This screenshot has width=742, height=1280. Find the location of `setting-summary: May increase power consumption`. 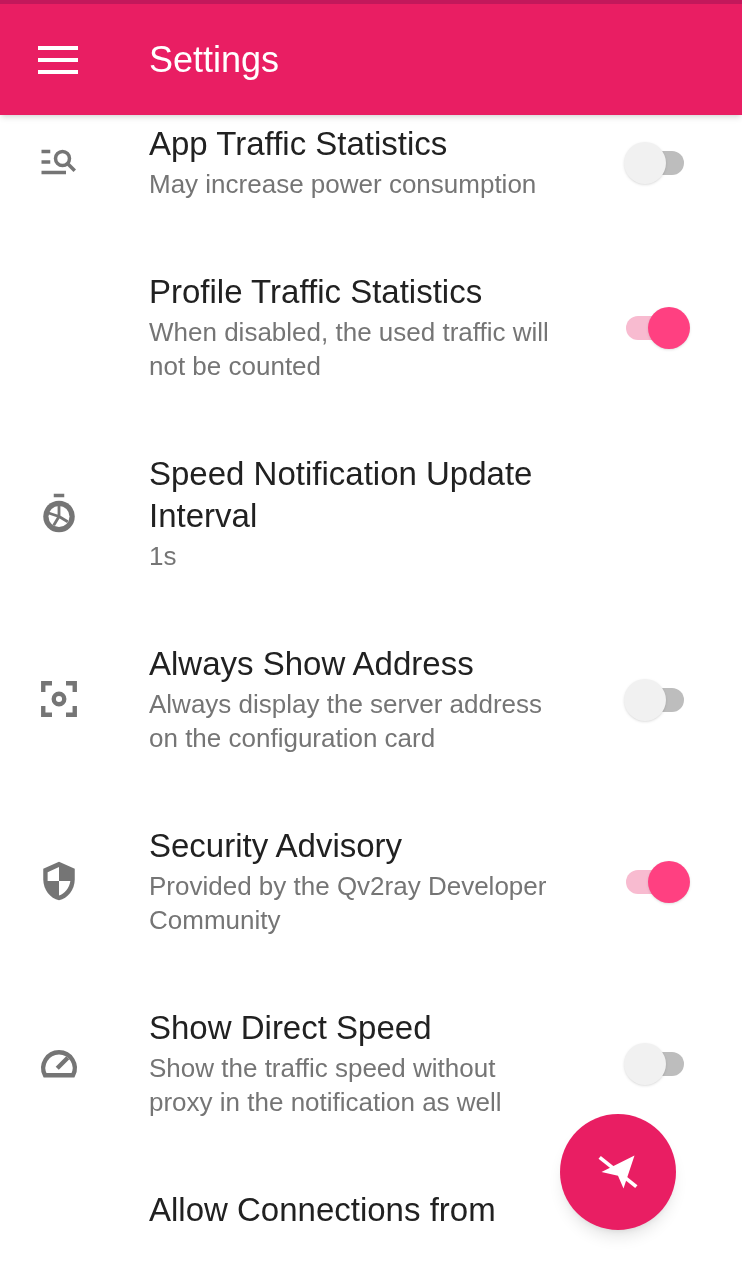

setting-summary: May increase power consumption is located at coordinates (343, 184).